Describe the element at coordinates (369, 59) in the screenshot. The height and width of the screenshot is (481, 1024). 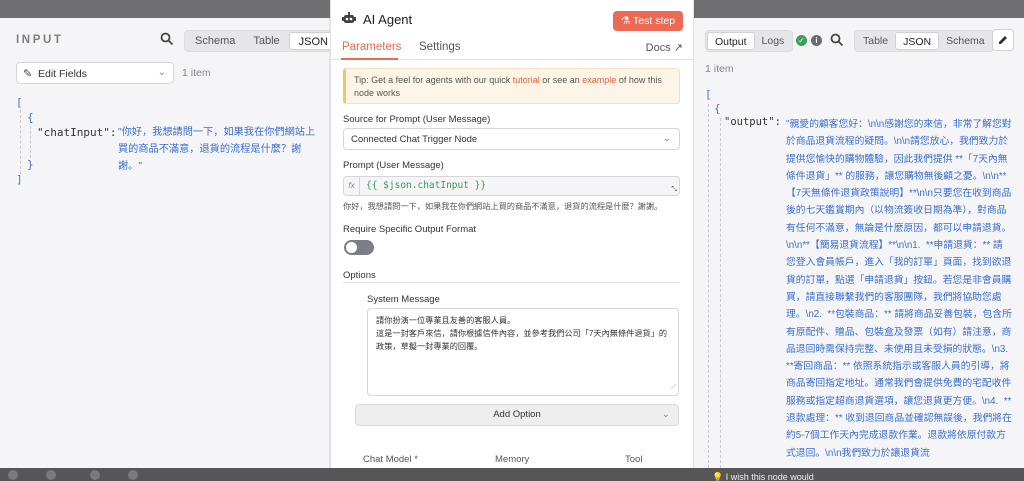
I see `active-tab-indicator` at that location.